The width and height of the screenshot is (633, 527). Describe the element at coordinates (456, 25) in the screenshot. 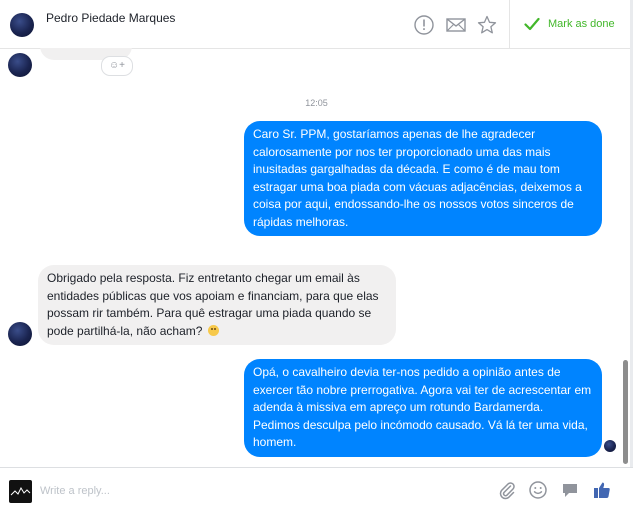

I see `envelope-icon` at that location.